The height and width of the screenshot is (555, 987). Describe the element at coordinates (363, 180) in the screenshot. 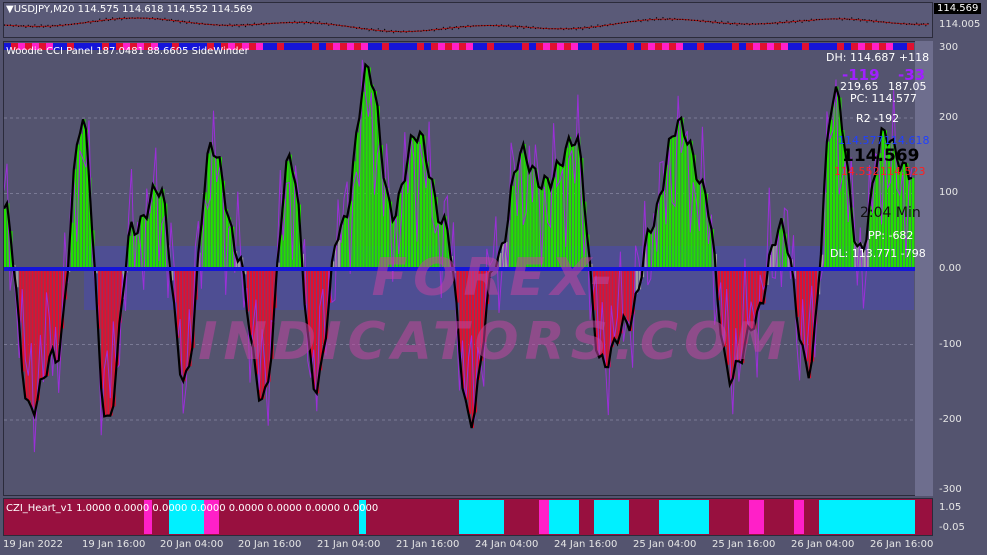

I see `cci-up-bar` at that location.